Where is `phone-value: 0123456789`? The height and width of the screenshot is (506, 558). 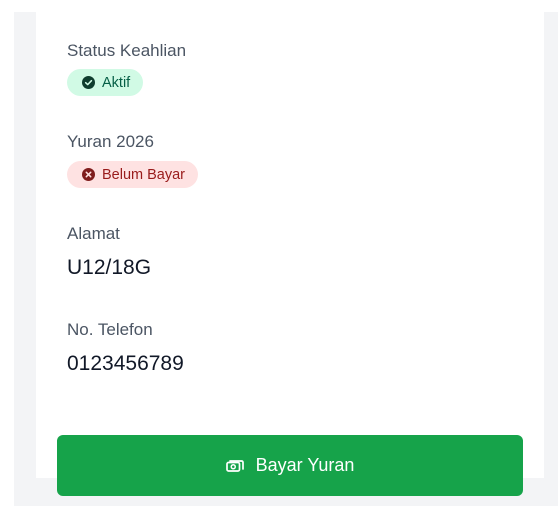
phone-value: 0123456789 is located at coordinates (125, 363).